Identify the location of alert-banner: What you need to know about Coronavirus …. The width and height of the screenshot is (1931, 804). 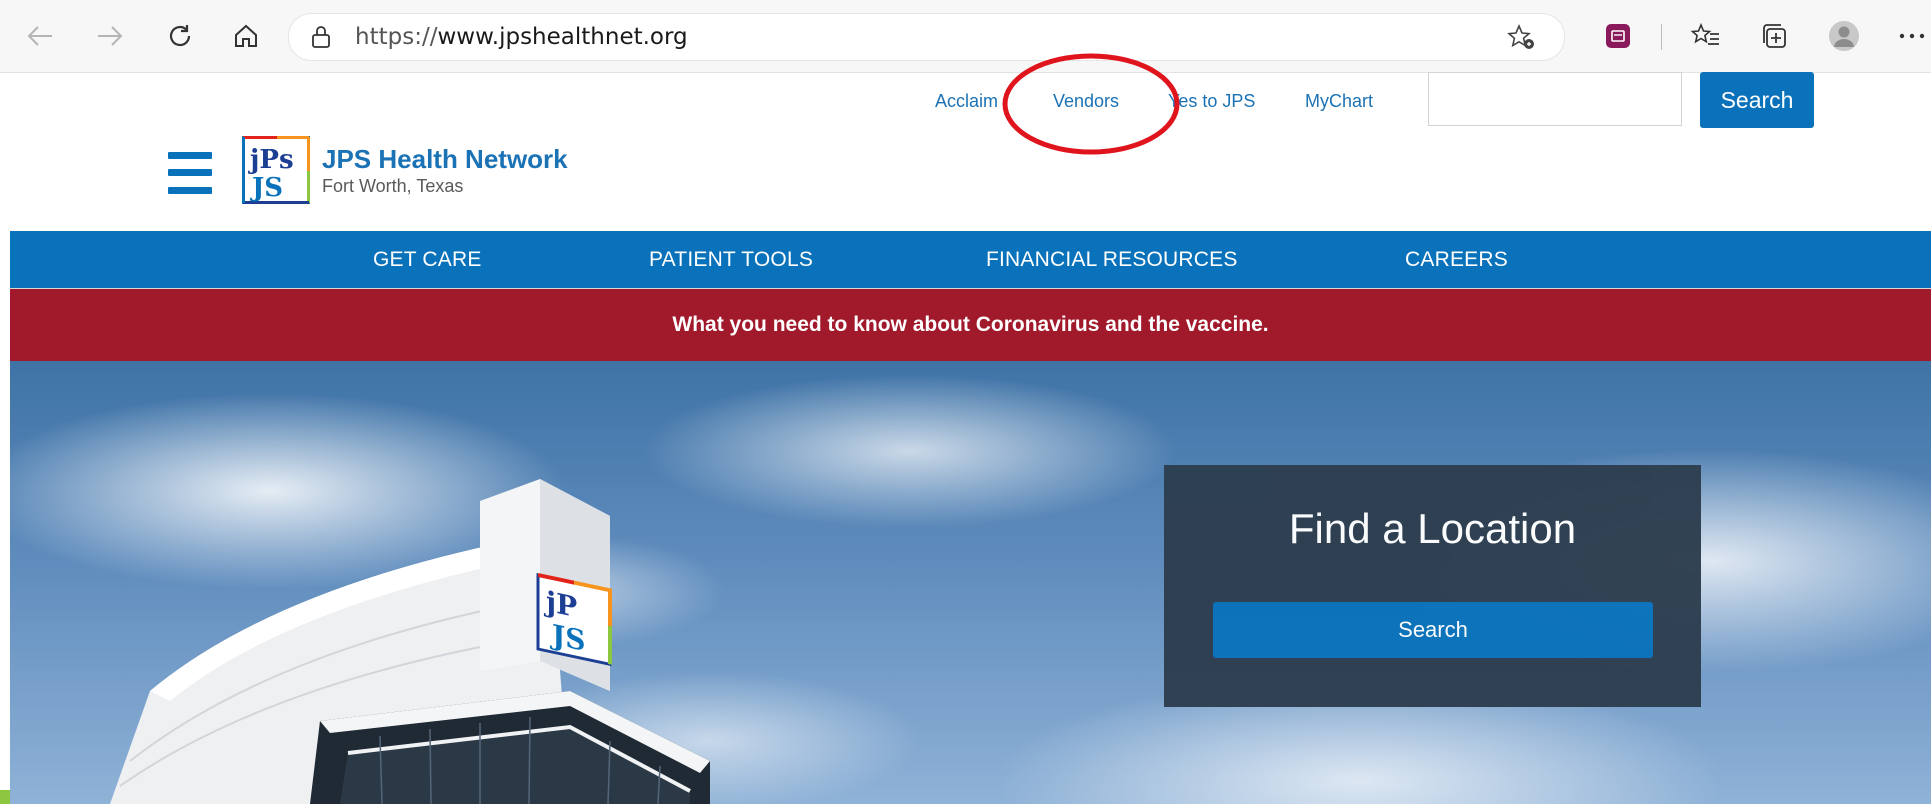
(970, 324).